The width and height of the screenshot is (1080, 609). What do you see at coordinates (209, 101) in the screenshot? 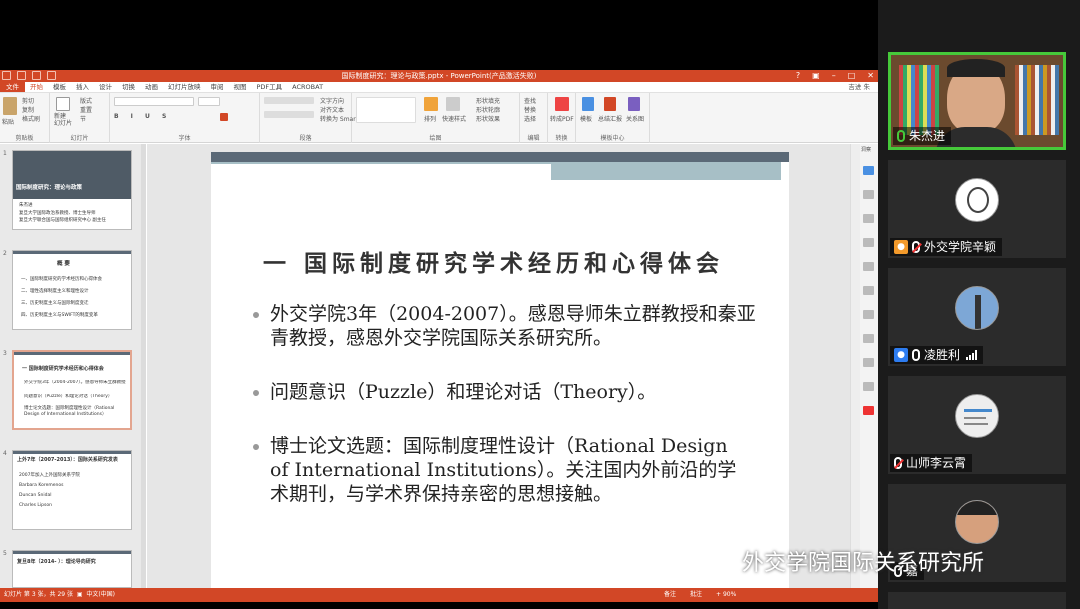
I see `font-size-select` at bounding box center [209, 101].